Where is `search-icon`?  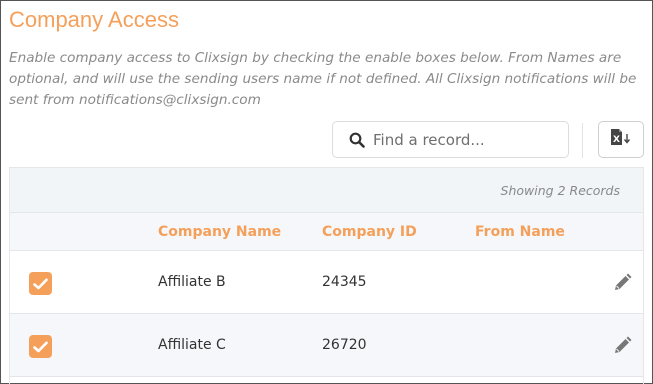 search-icon is located at coordinates (357, 140).